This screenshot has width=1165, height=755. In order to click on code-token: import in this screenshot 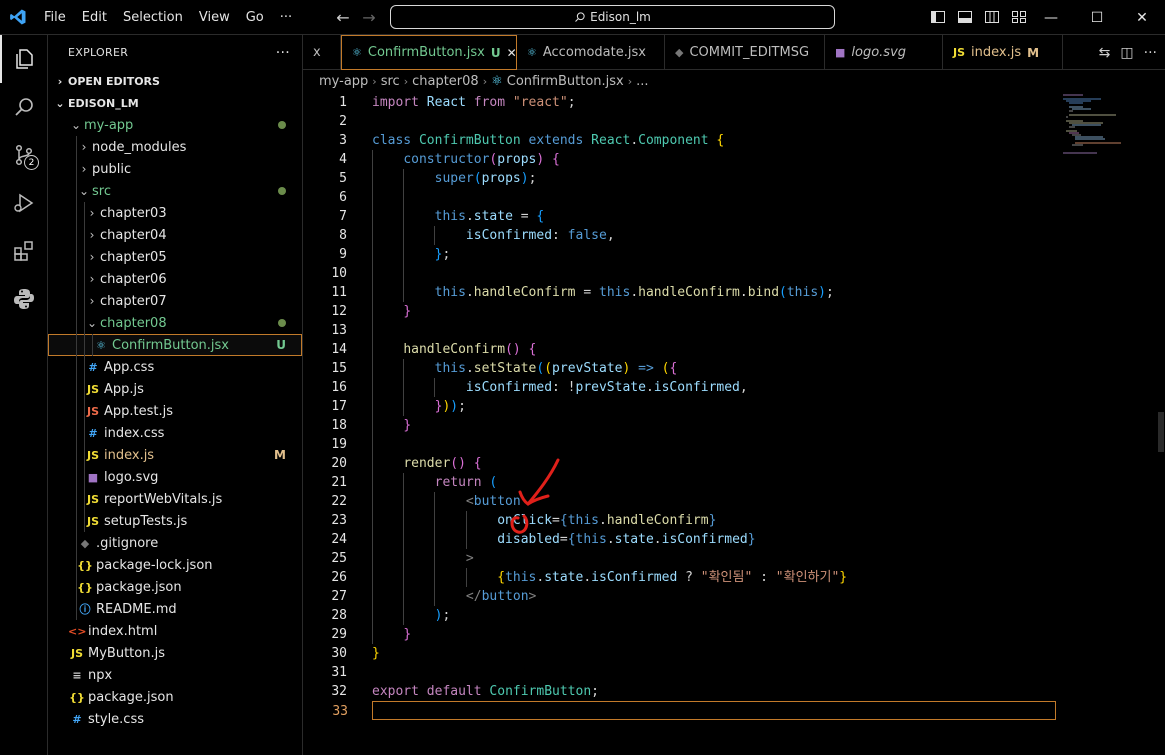, I will do `click(395, 102)`.